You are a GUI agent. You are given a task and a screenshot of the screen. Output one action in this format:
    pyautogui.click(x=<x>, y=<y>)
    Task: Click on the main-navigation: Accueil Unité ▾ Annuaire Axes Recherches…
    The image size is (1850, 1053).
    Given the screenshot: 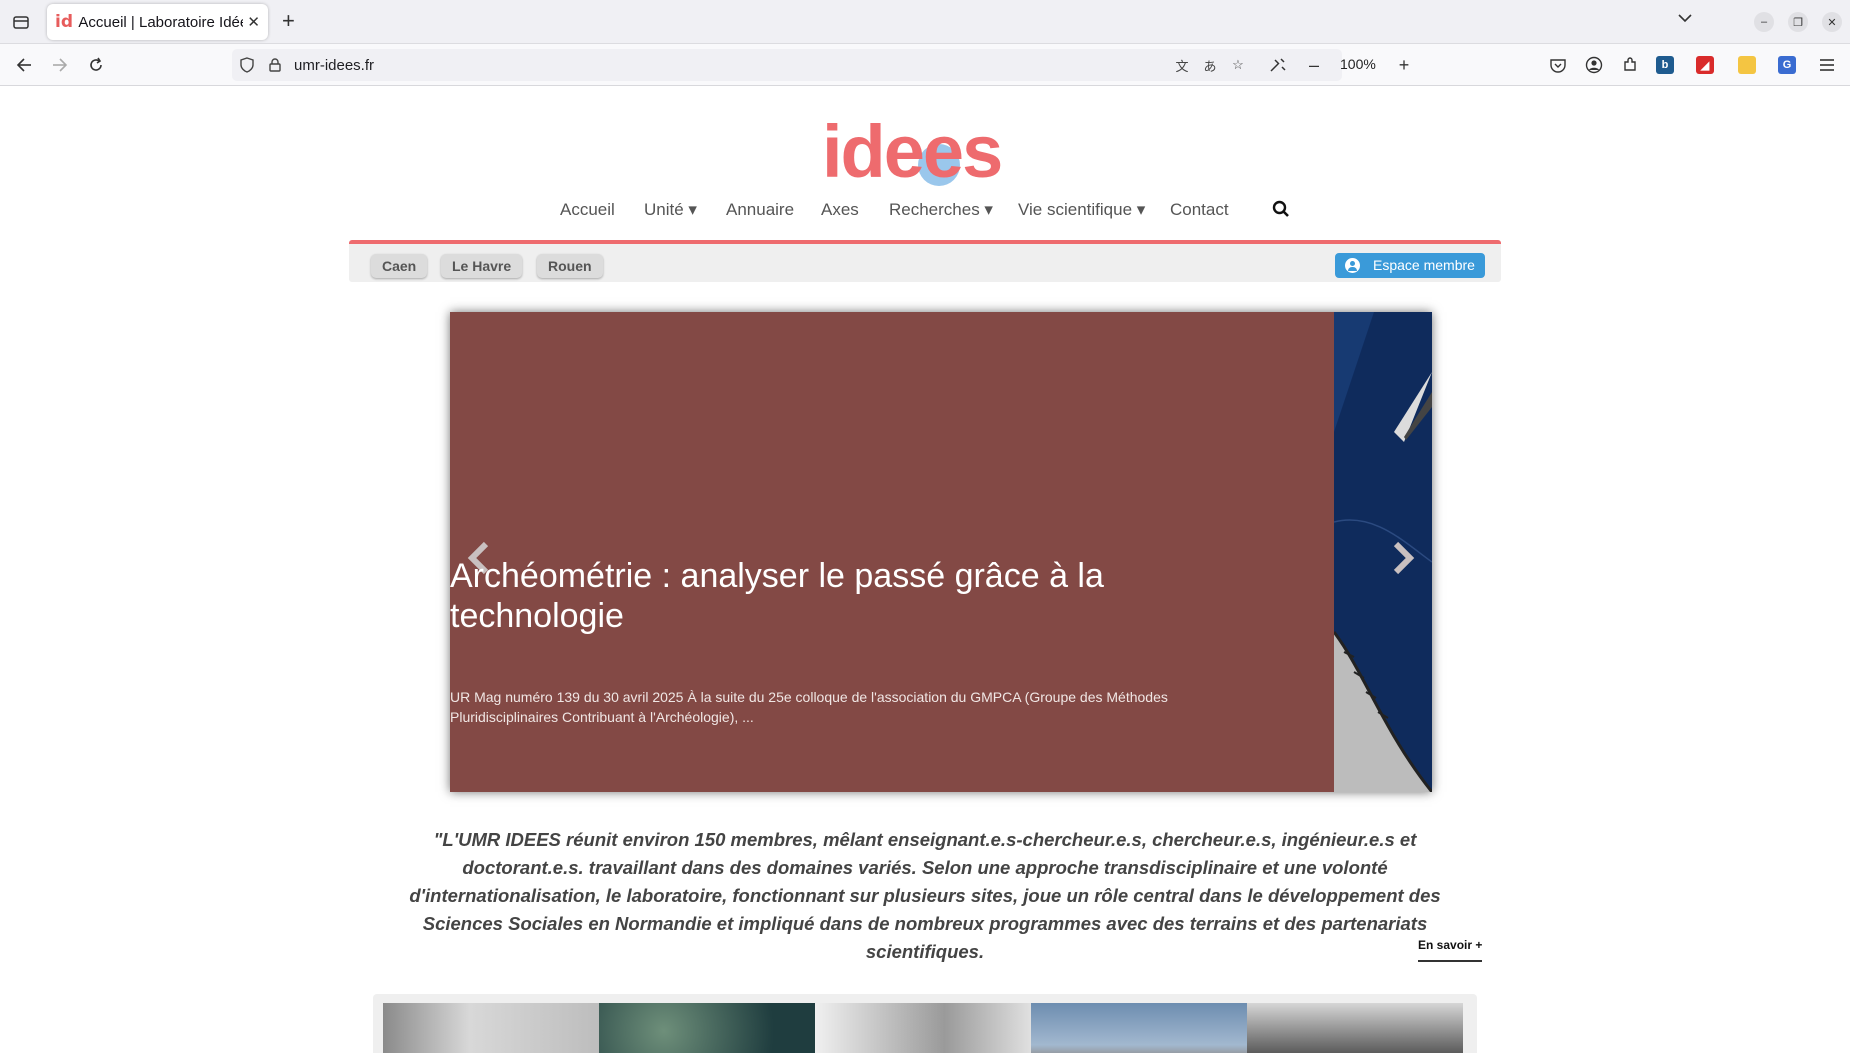 What is the action you would take?
    pyautogui.click(x=925, y=214)
    